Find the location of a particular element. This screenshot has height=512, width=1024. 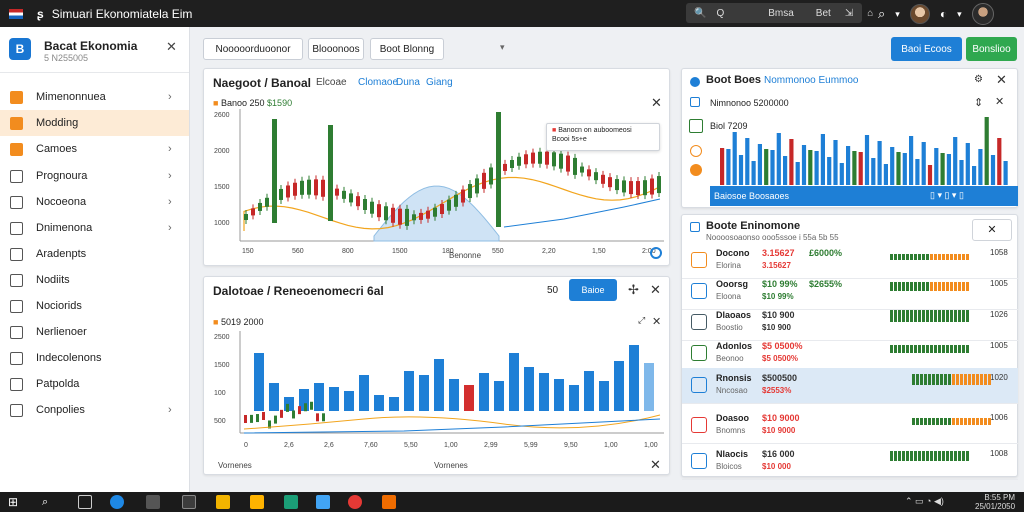

toolbar-button-1: Nooooorduoonor is located at coordinates (253, 49).